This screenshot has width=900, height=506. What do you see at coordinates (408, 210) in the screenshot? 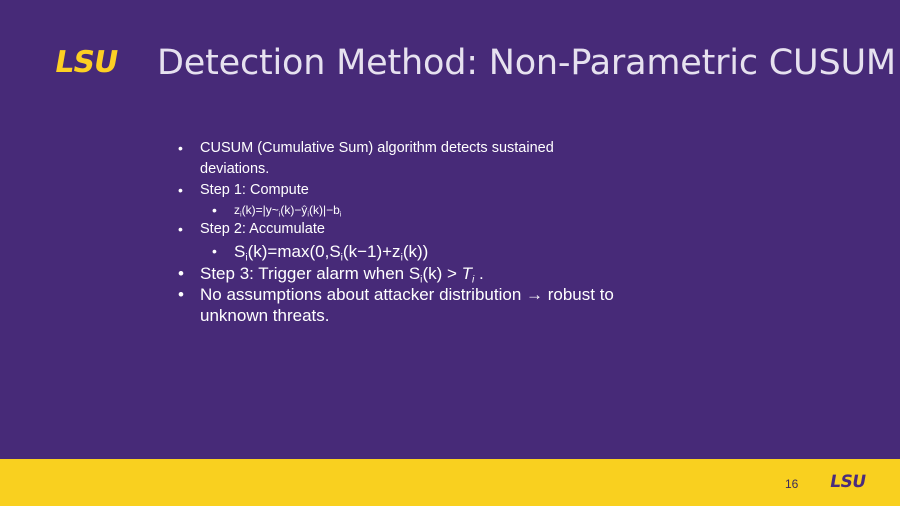
I see `sub-bullet-formula-z: • zi(k)=|y~i(k)−ŷi(k)|−bi` at bounding box center [408, 210].